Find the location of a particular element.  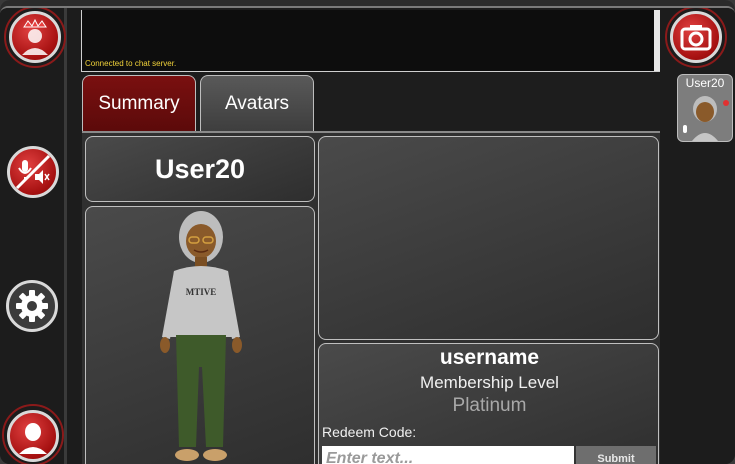

muted-microphone-icon is located at coordinates (33, 172).